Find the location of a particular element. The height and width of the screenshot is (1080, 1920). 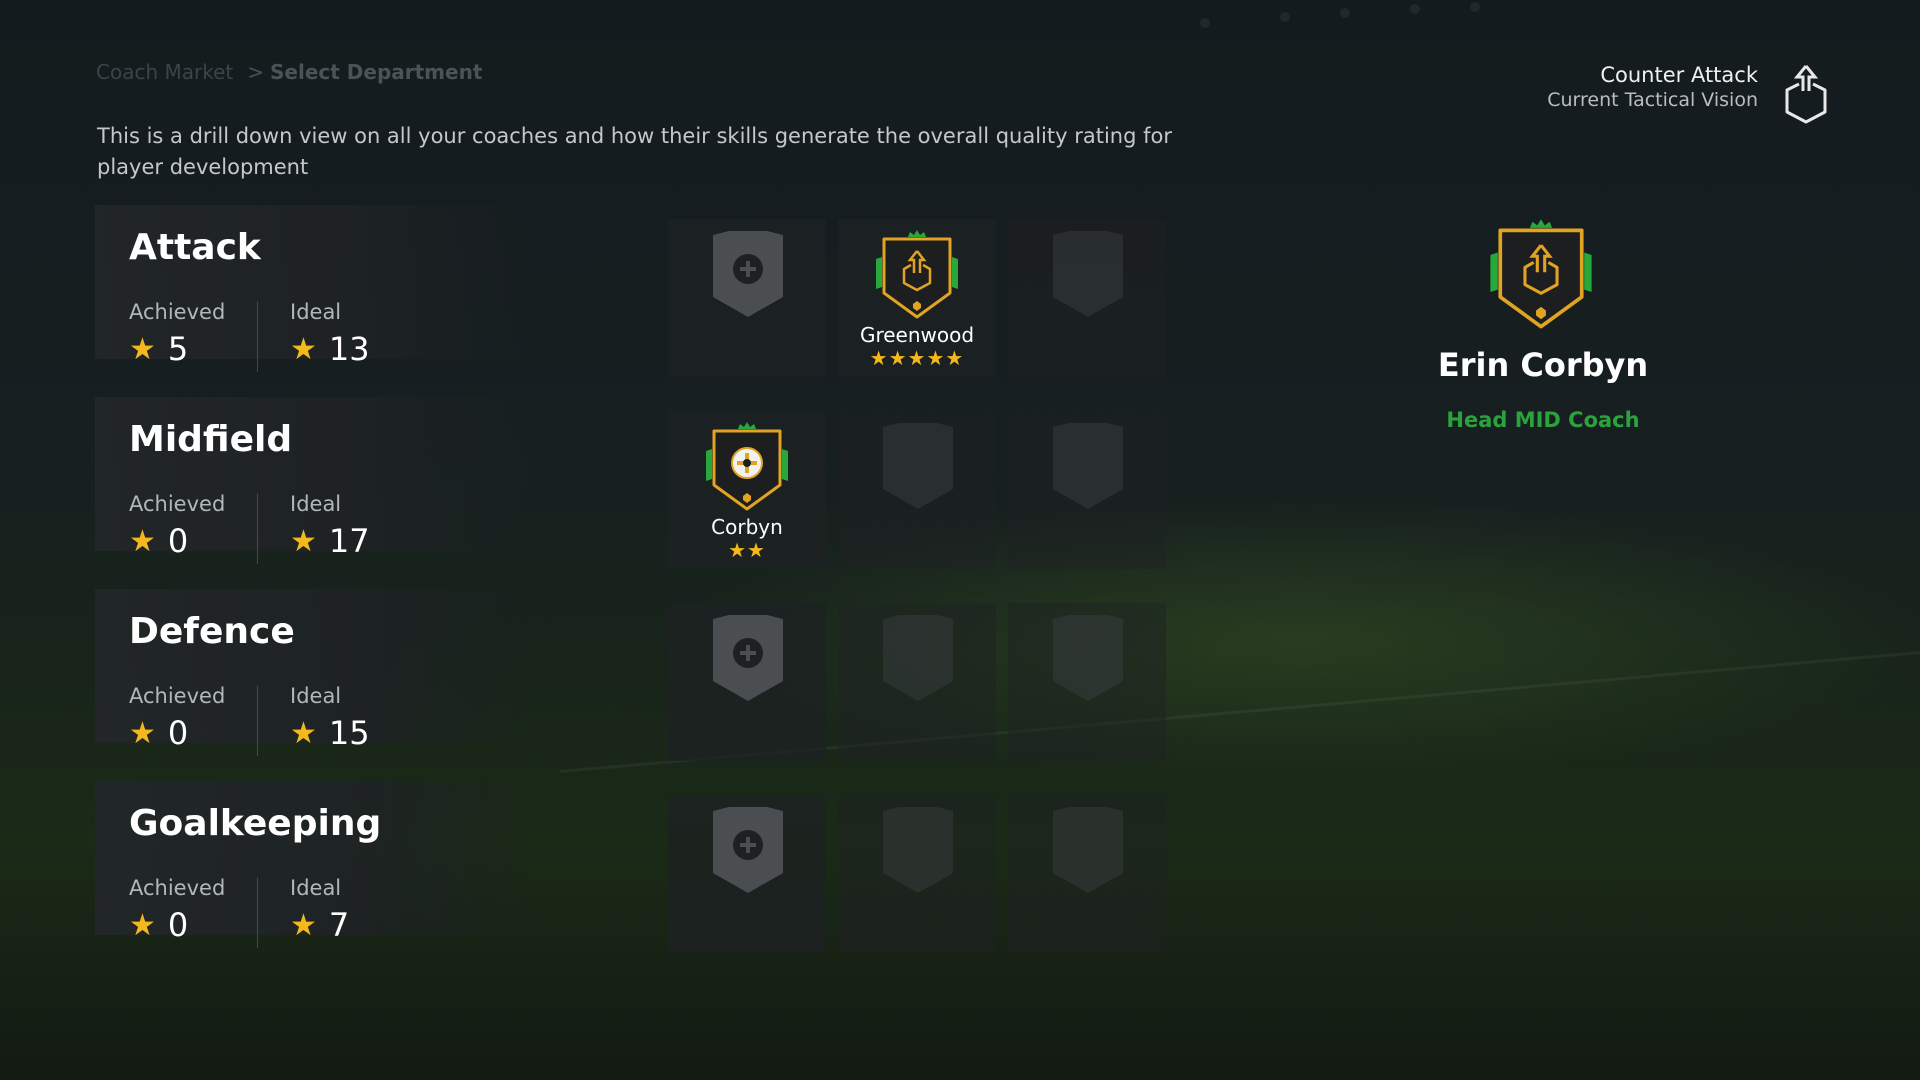

ideal-number: 7 is located at coordinates (339, 925).